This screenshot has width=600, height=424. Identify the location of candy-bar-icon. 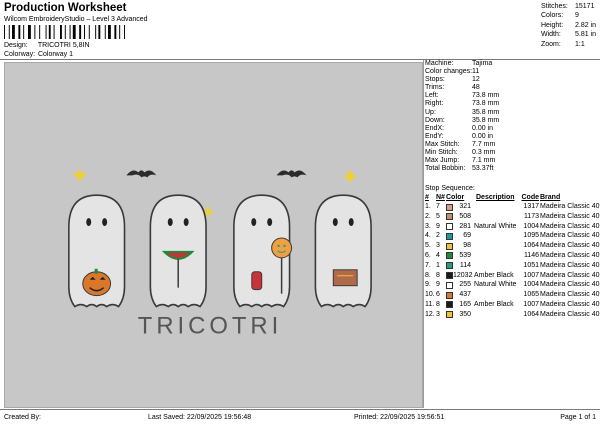
(257, 281).